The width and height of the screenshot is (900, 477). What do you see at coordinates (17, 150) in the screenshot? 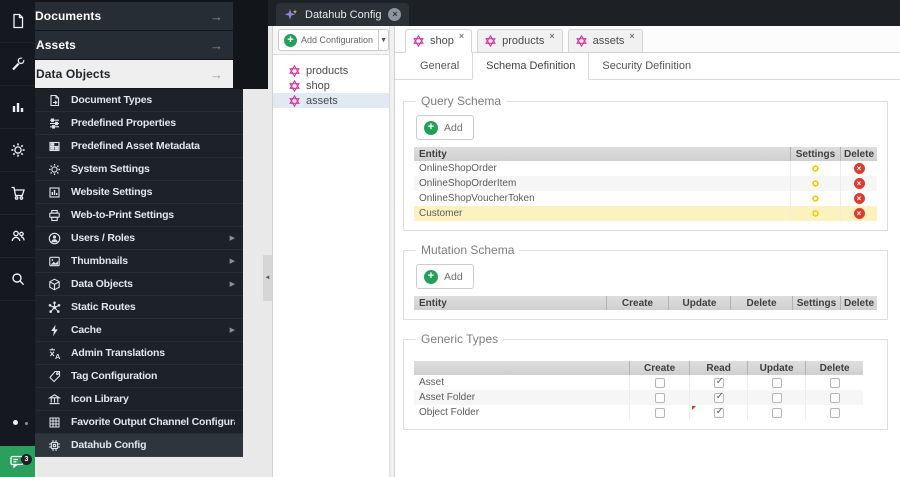
I see `settings-icon` at bounding box center [17, 150].